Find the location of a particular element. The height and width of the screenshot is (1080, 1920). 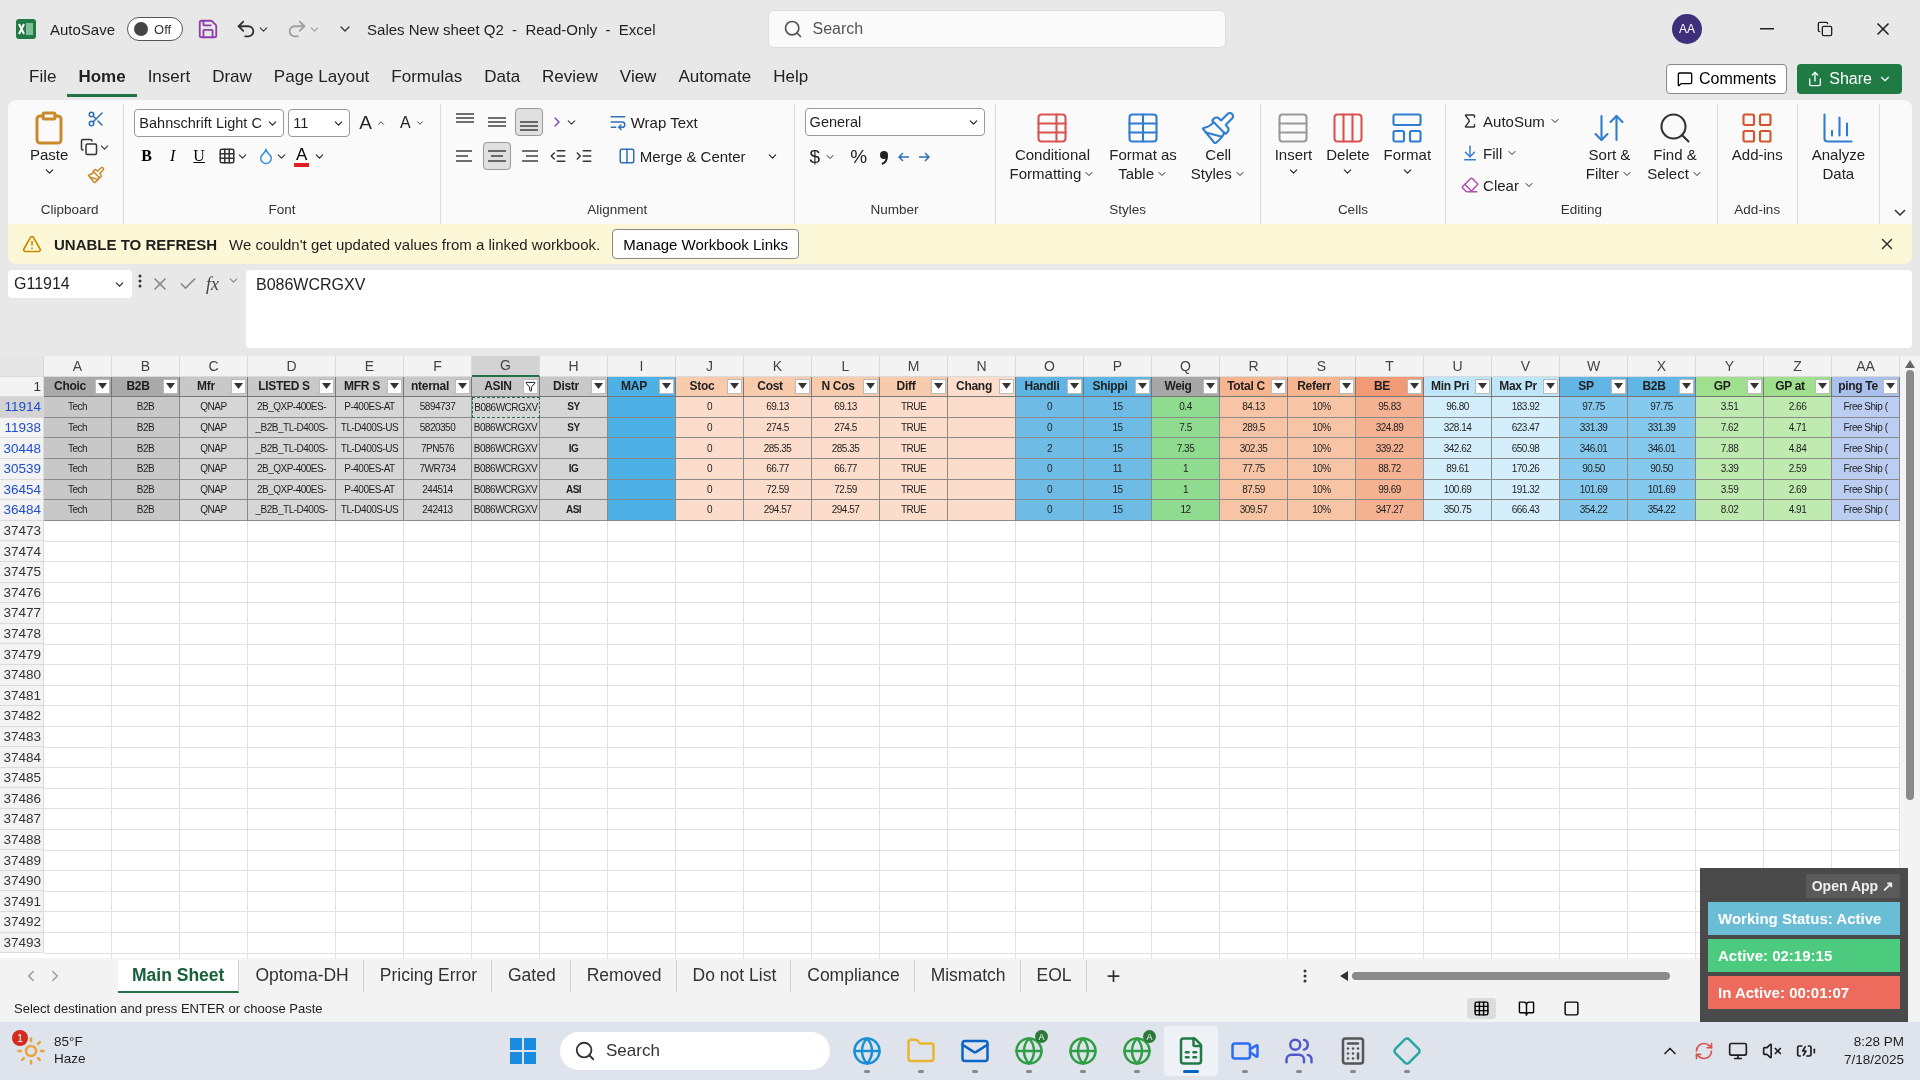

row-number: 37481 is located at coordinates (22, 696).